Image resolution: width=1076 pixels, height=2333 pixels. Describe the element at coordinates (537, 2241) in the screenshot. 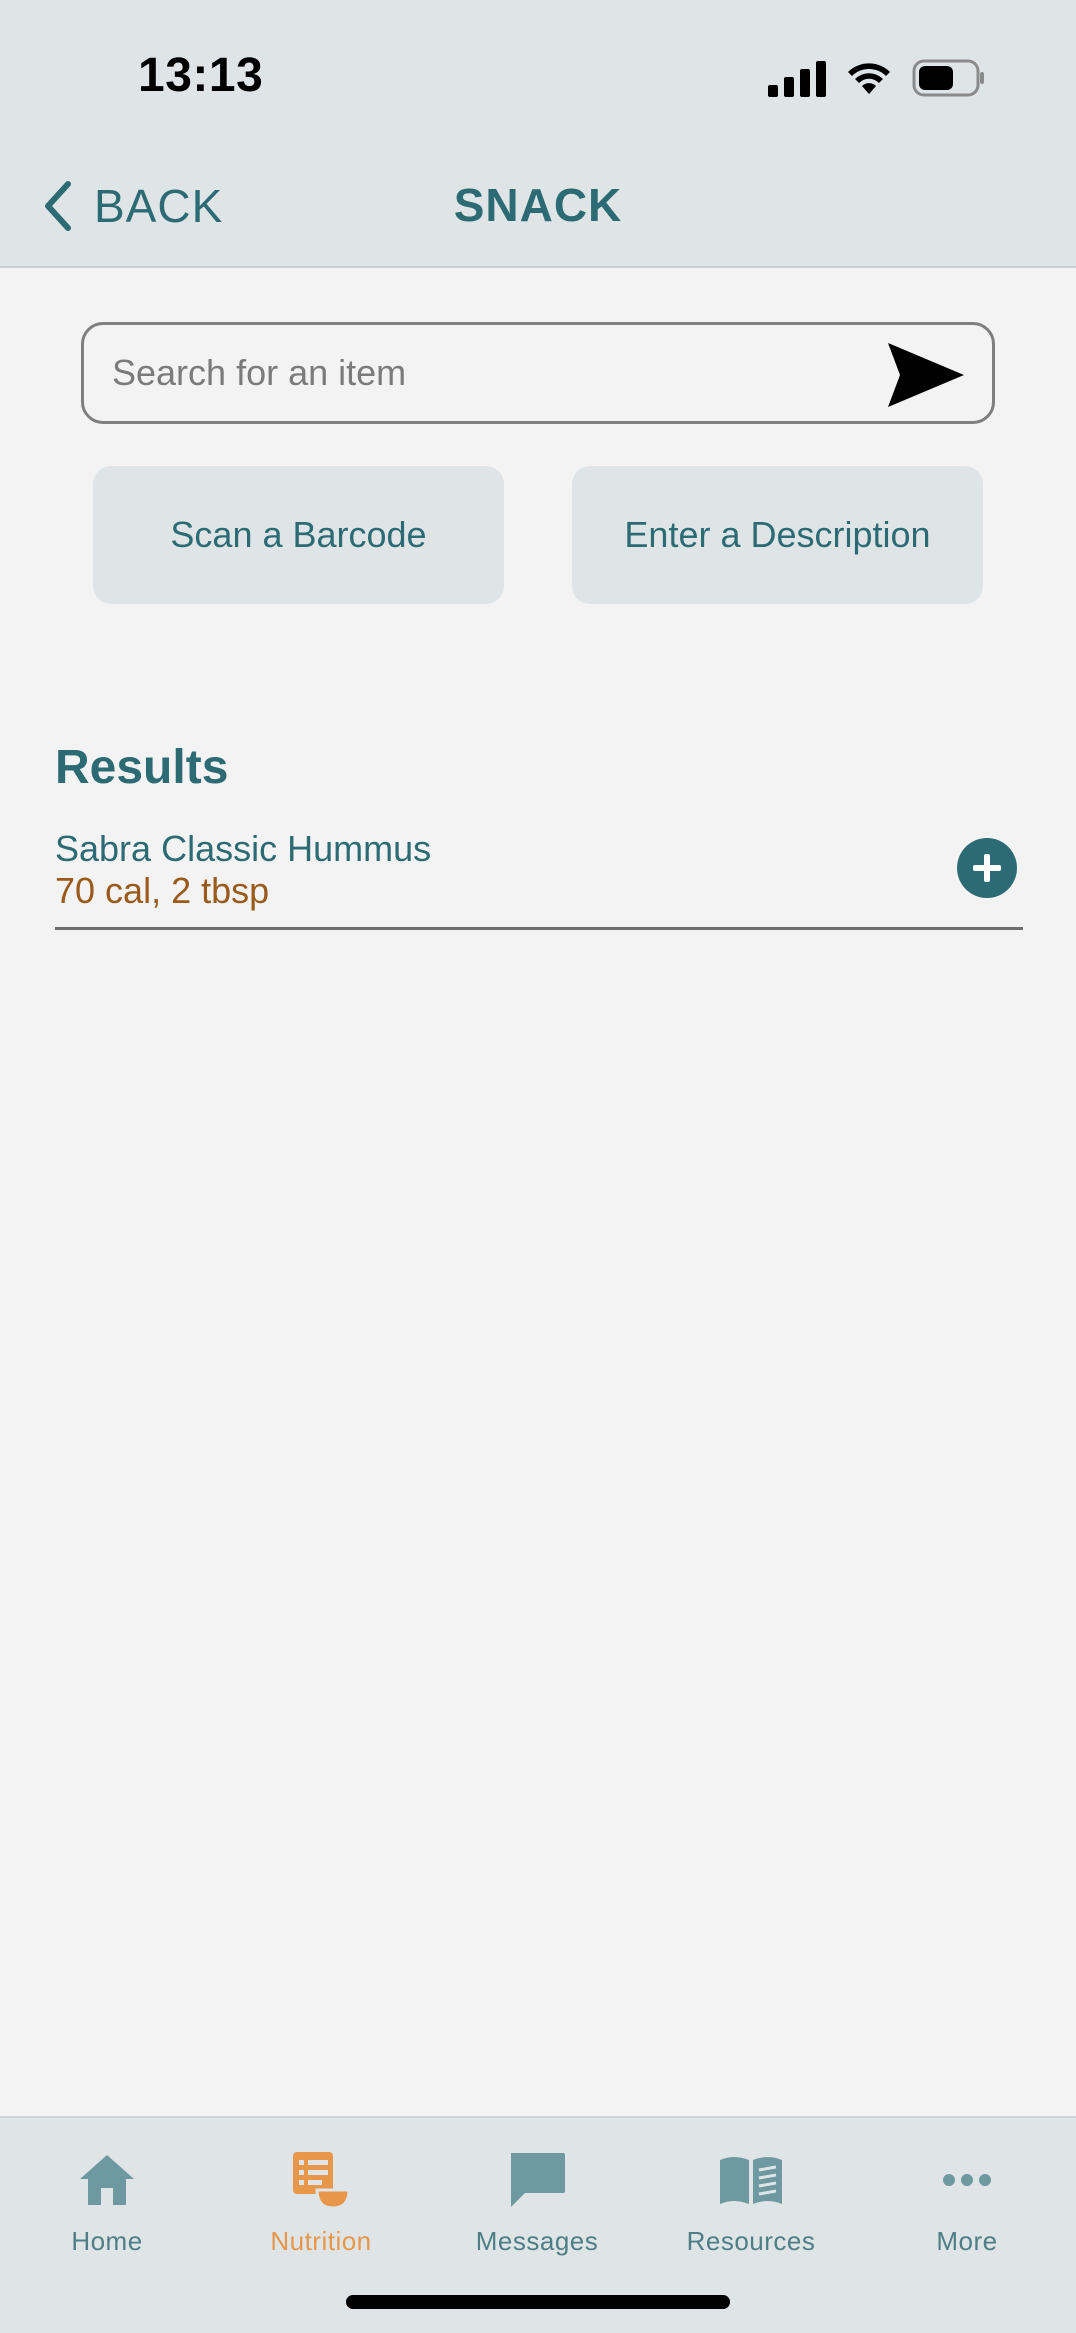

I see `tab-messages-label: Messages` at that location.